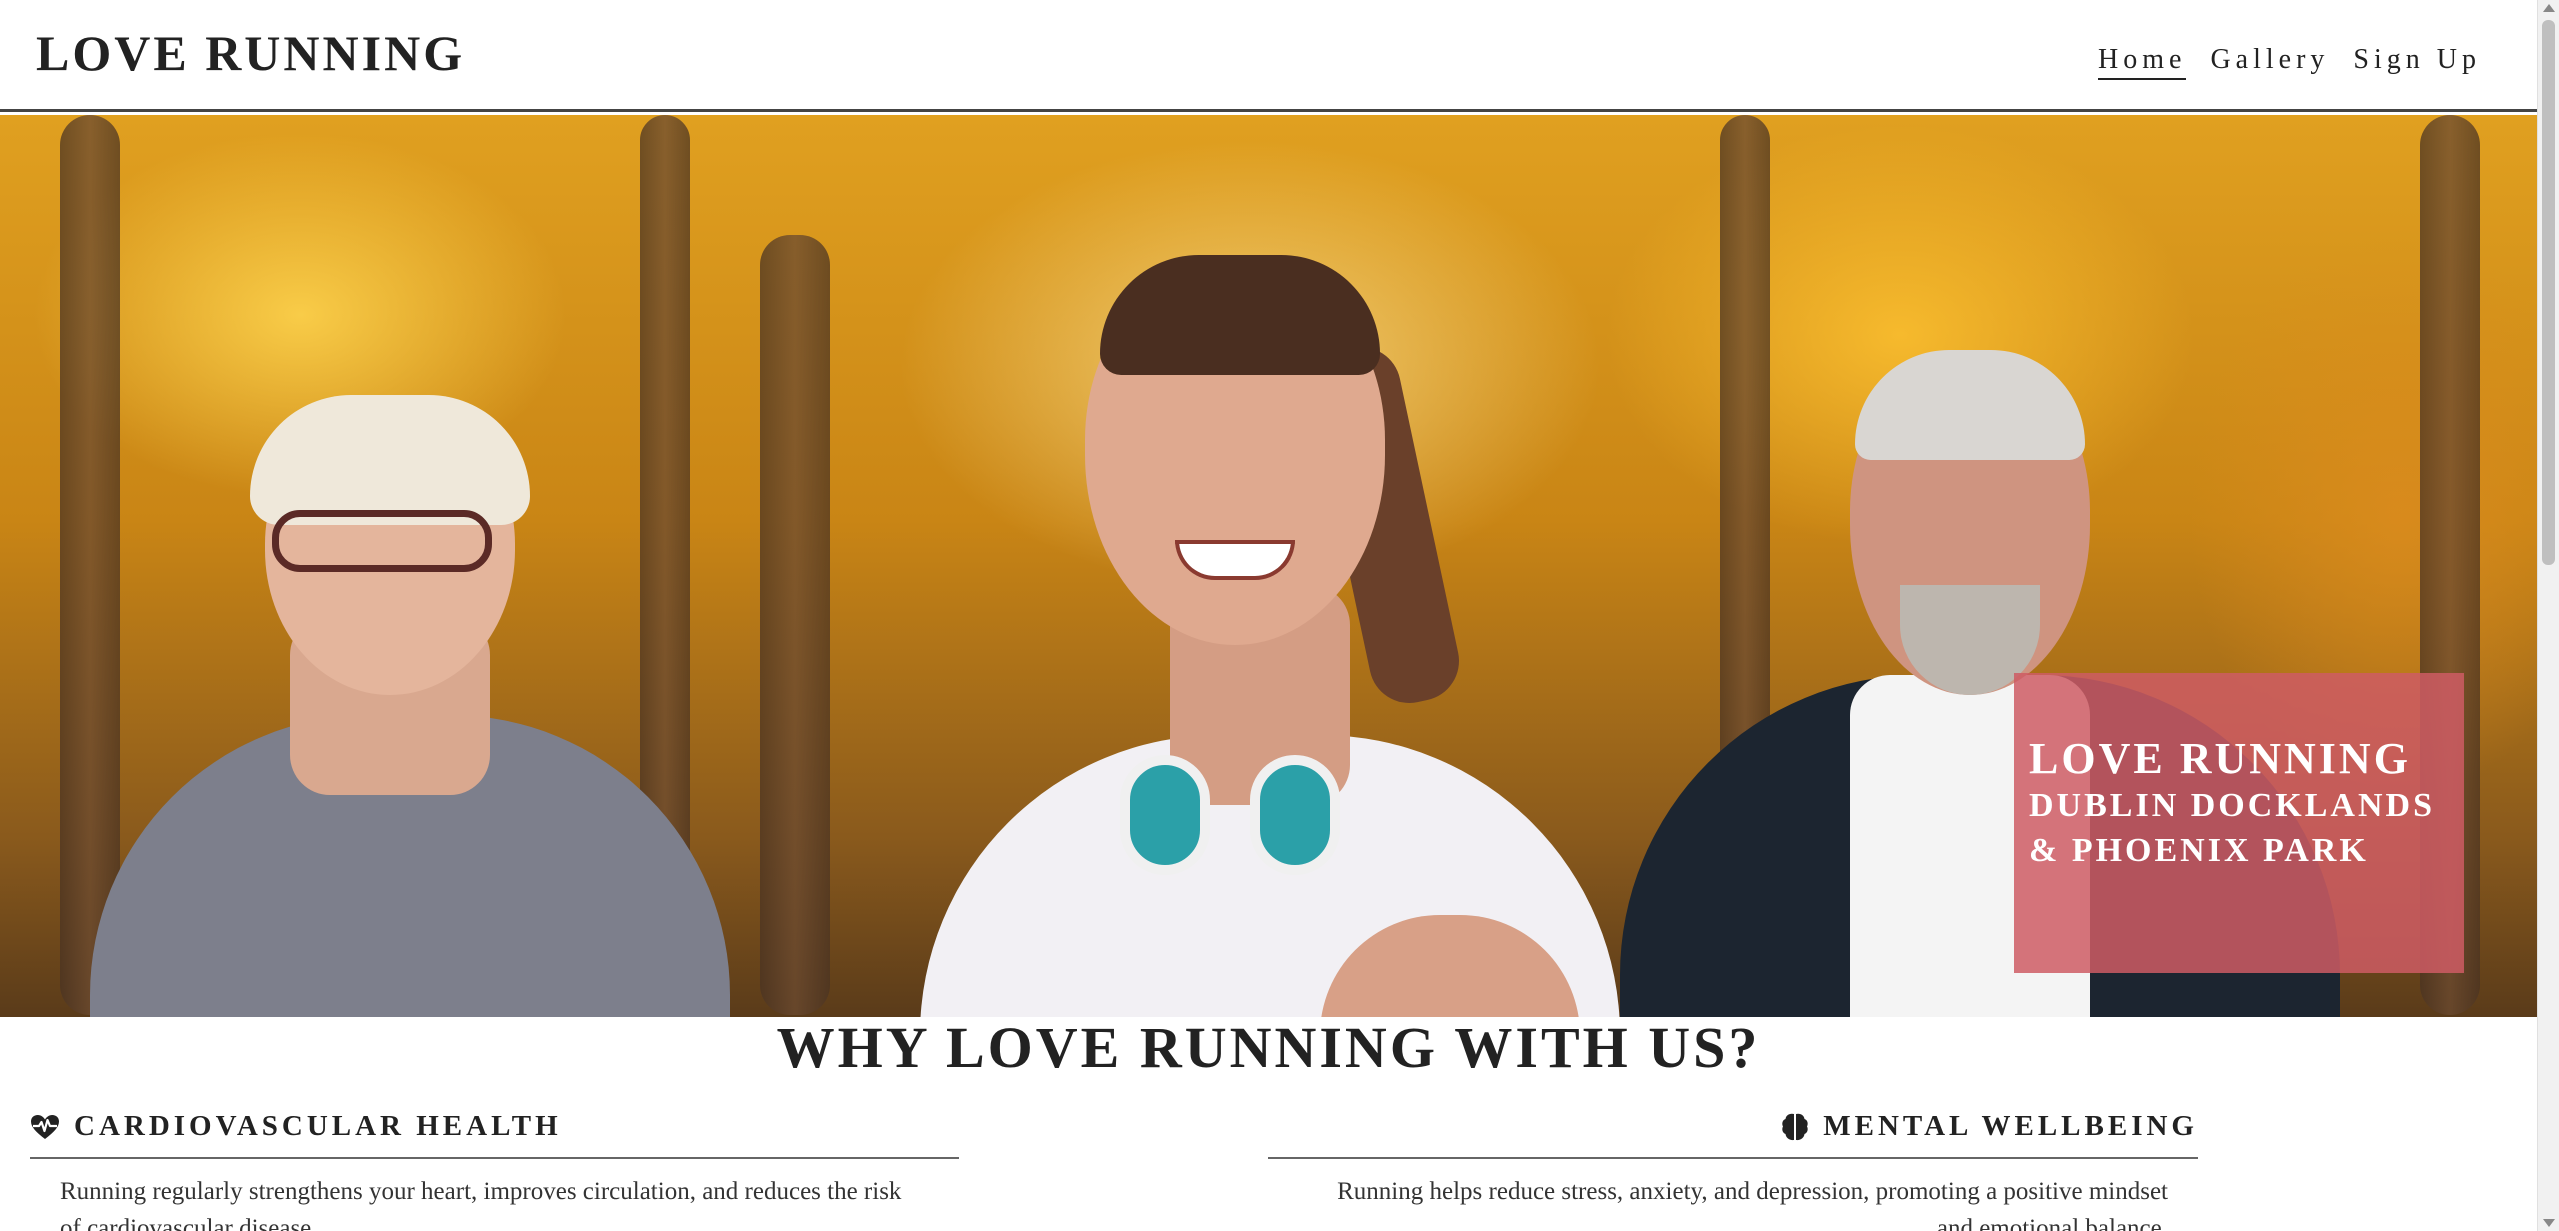  I want to click on nav-sign-up: Sign Up, so click(2417, 62).